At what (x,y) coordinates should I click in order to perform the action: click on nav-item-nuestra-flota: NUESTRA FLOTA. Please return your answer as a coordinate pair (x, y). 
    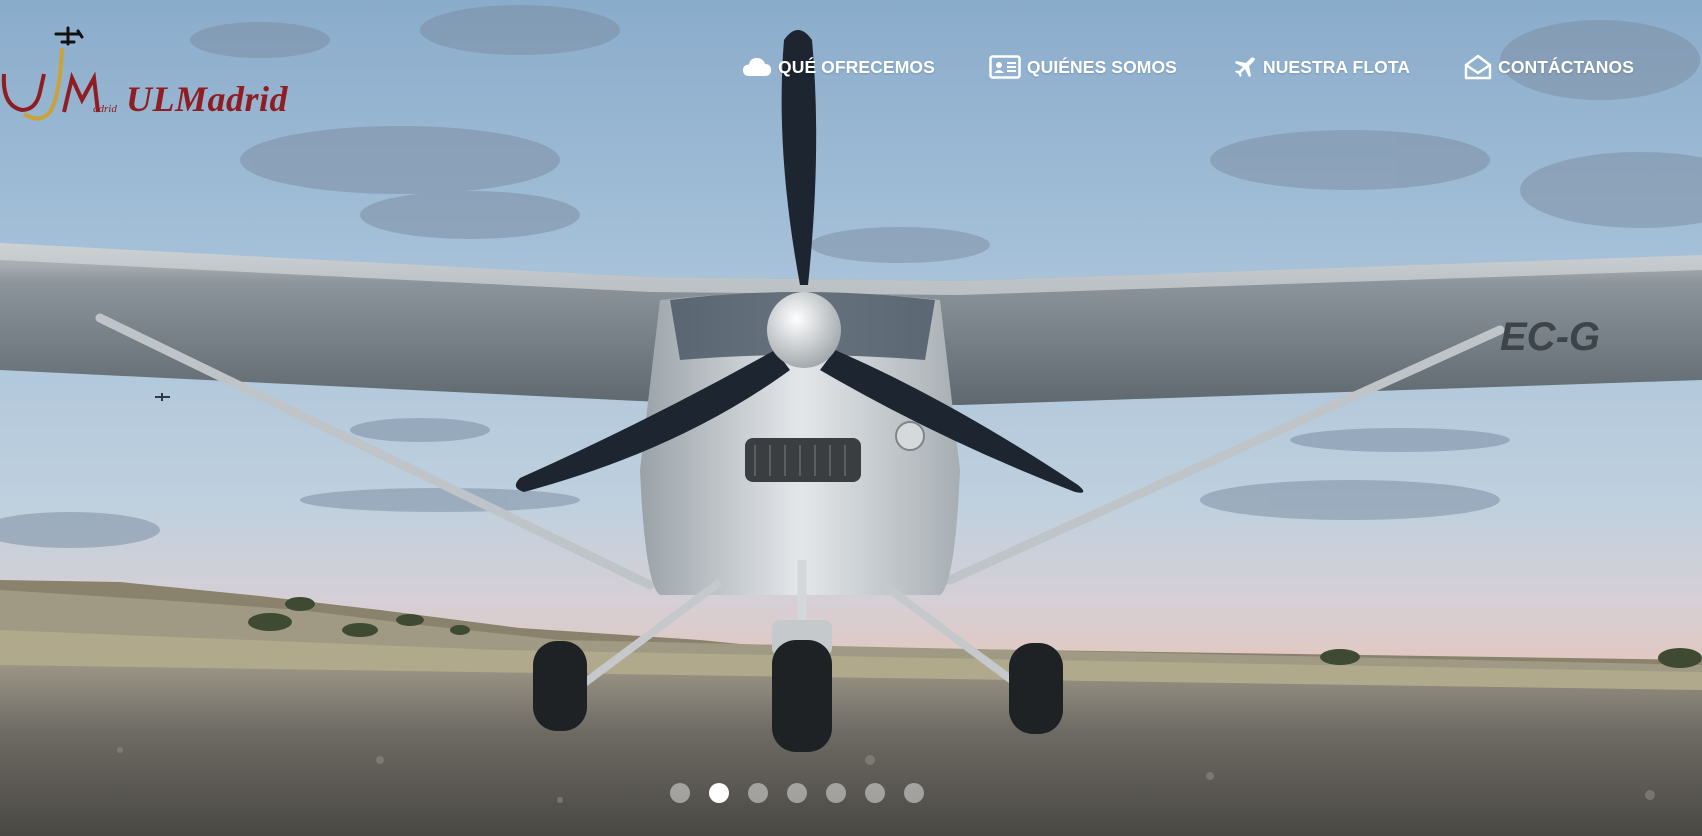
    Looking at the image, I should click on (1321, 67).